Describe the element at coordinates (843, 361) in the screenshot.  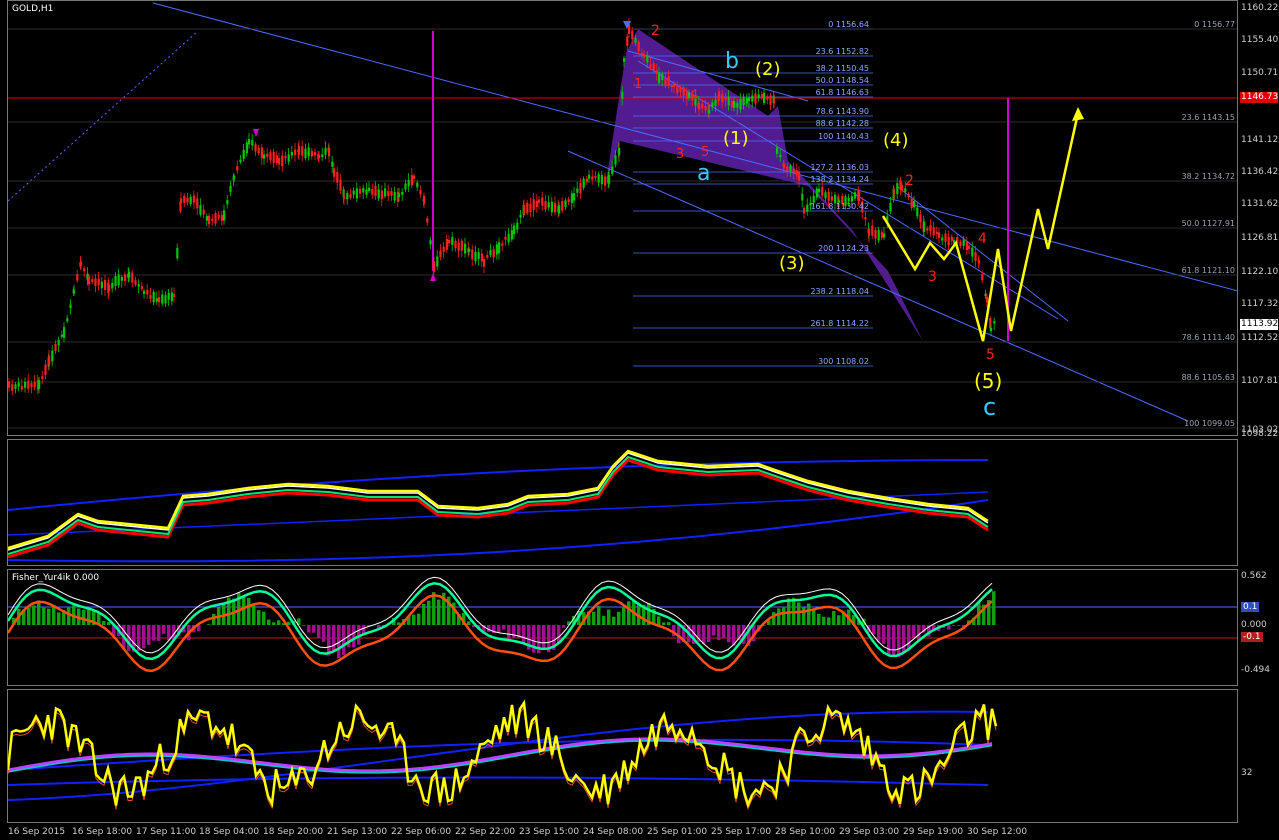
I see `fib-level-label: 300 1108.02` at that location.